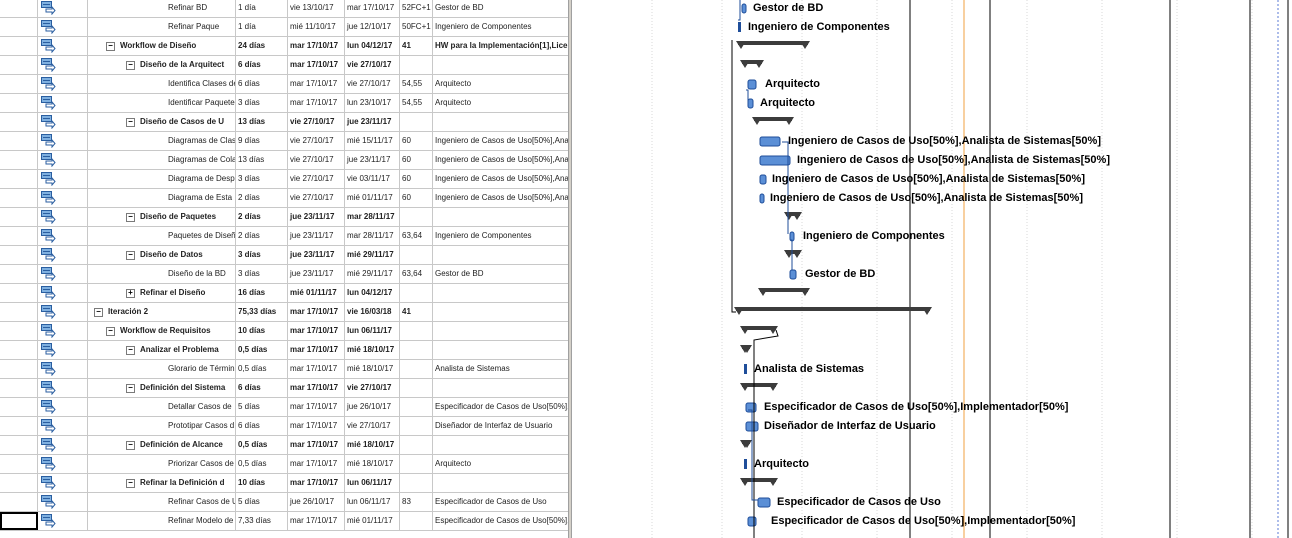 The width and height of the screenshot is (1292, 538). Describe the element at coordinates (162, 464) in the screenshot. I see `task-name: Priorizar Casos de` at that location.